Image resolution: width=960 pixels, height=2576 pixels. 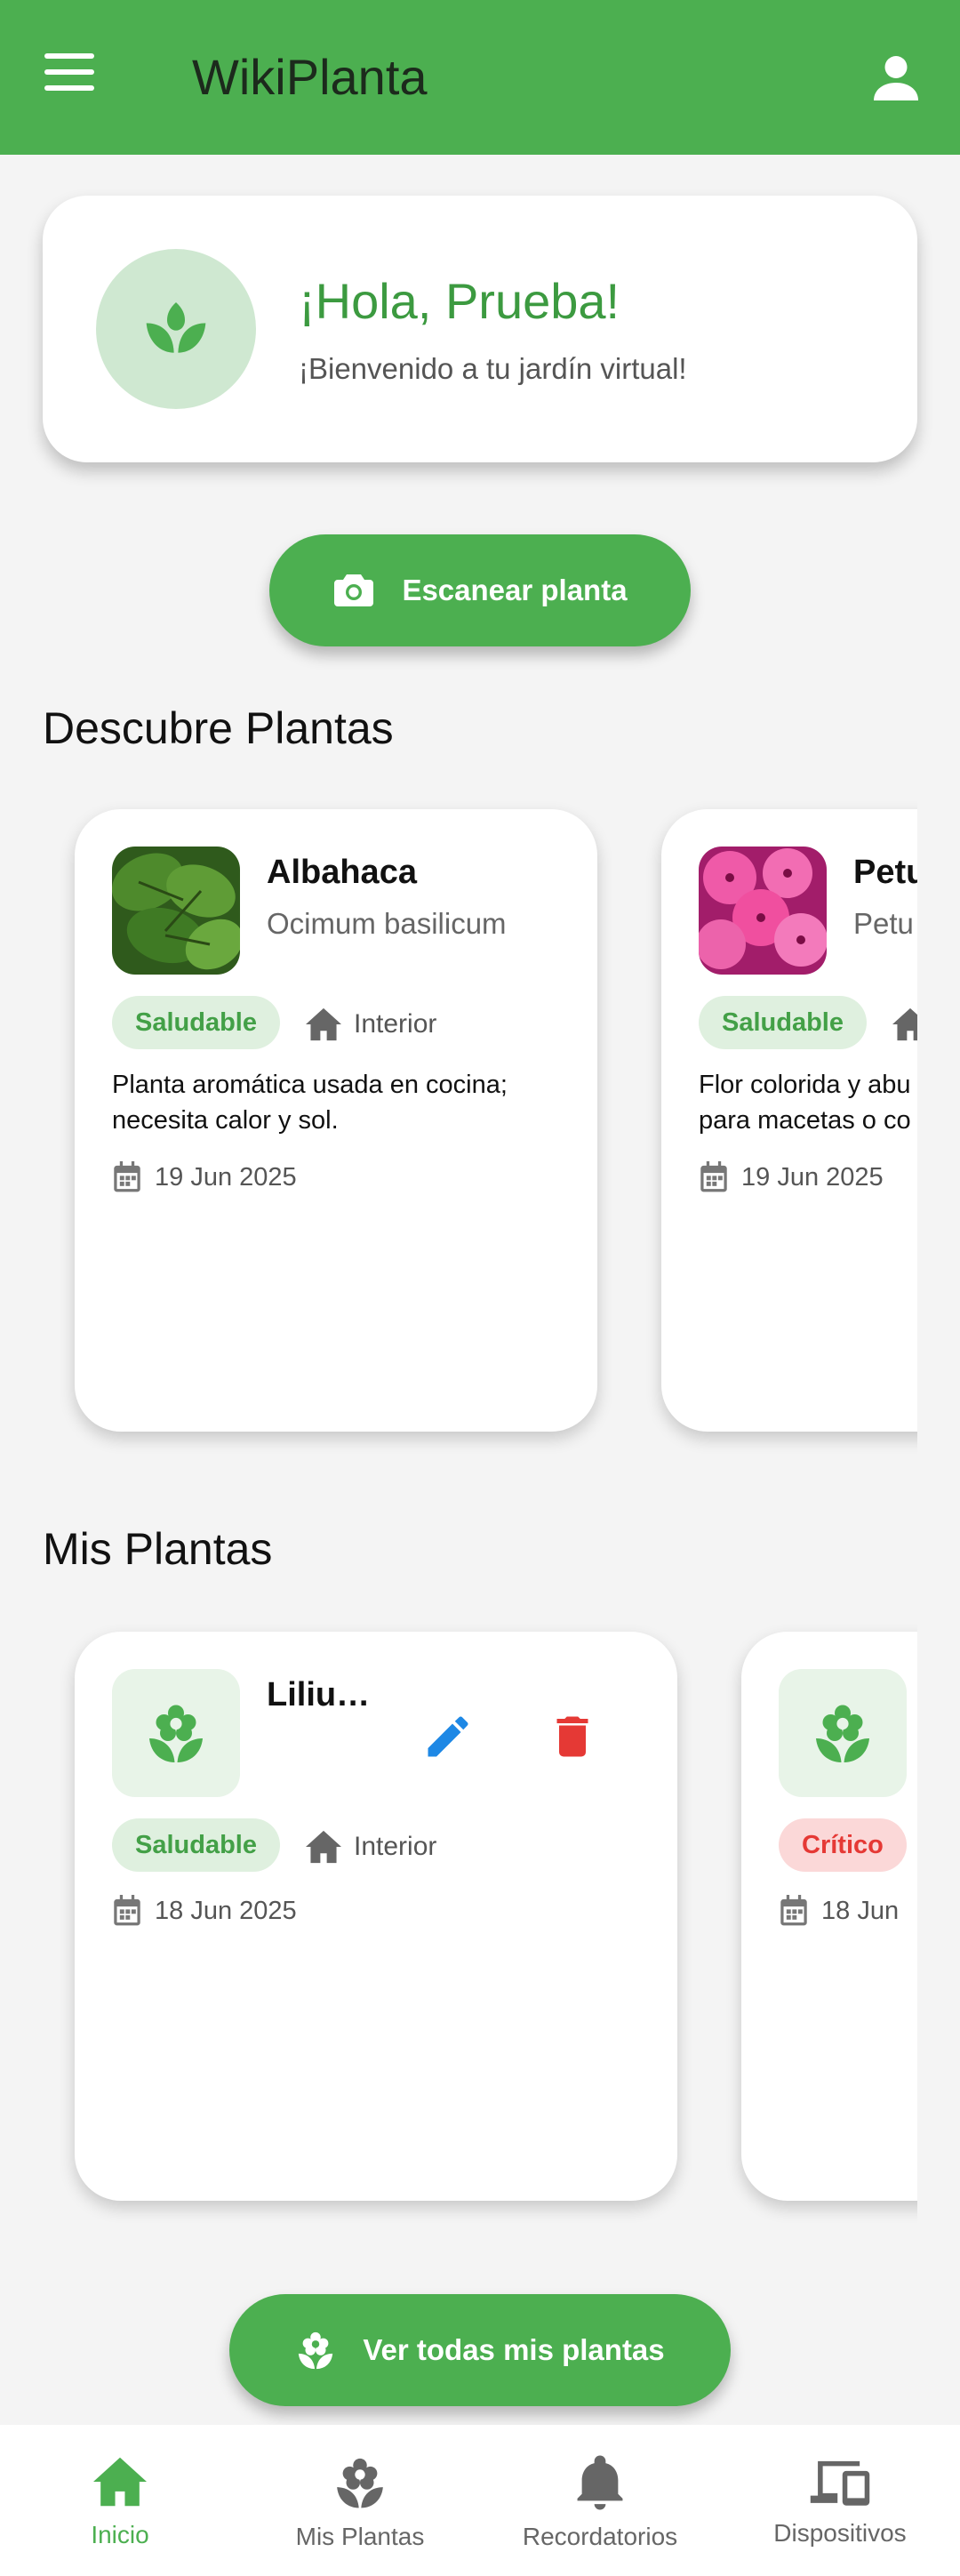 What do you see at coordinates (218, 728) in the screenshot?
I see `discover-title: Descubre Plantas` at bounding box center [218, 728].